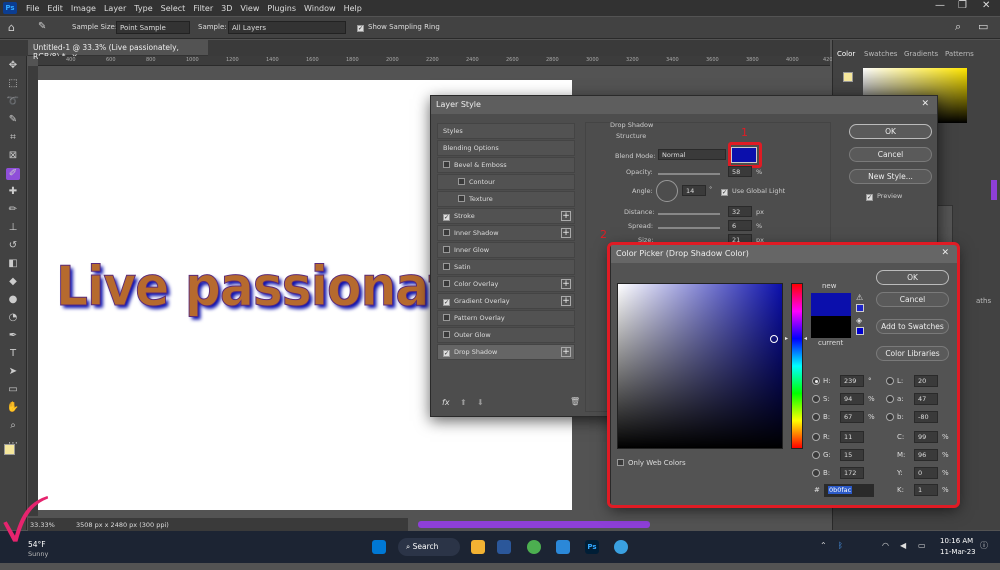  I want to click on color-value-input: 1, so click(926, 490).